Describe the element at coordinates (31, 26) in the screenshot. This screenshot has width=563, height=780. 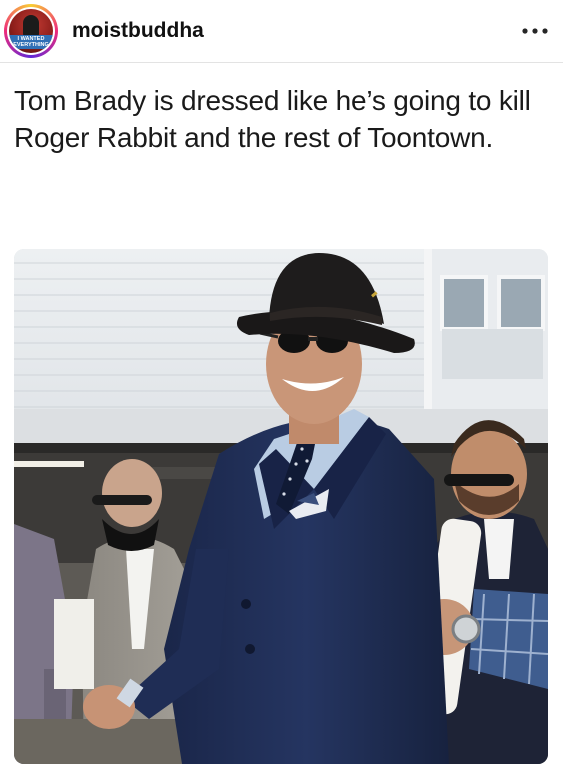
I see `avatar-figure` at that location.